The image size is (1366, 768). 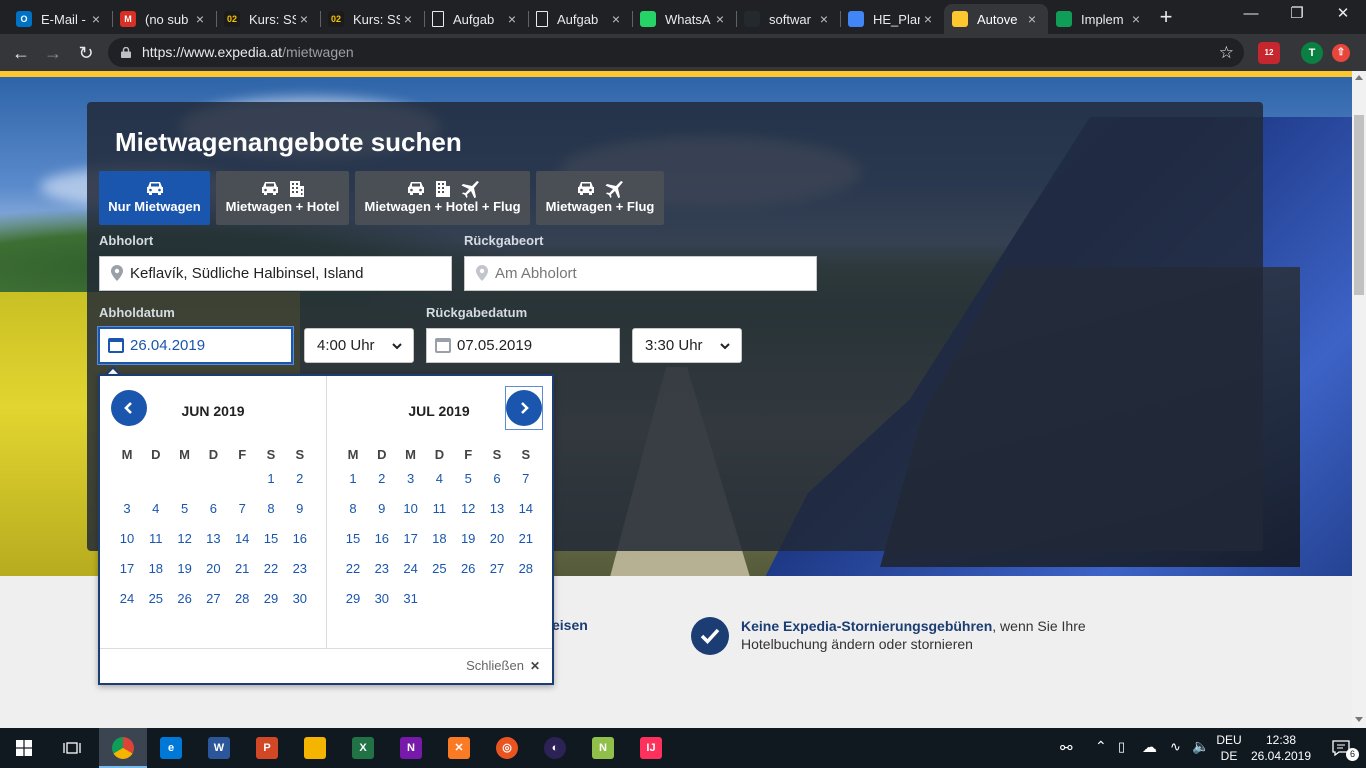 I want to click on people-icon: ⚯, so click(x=1066, y=748).